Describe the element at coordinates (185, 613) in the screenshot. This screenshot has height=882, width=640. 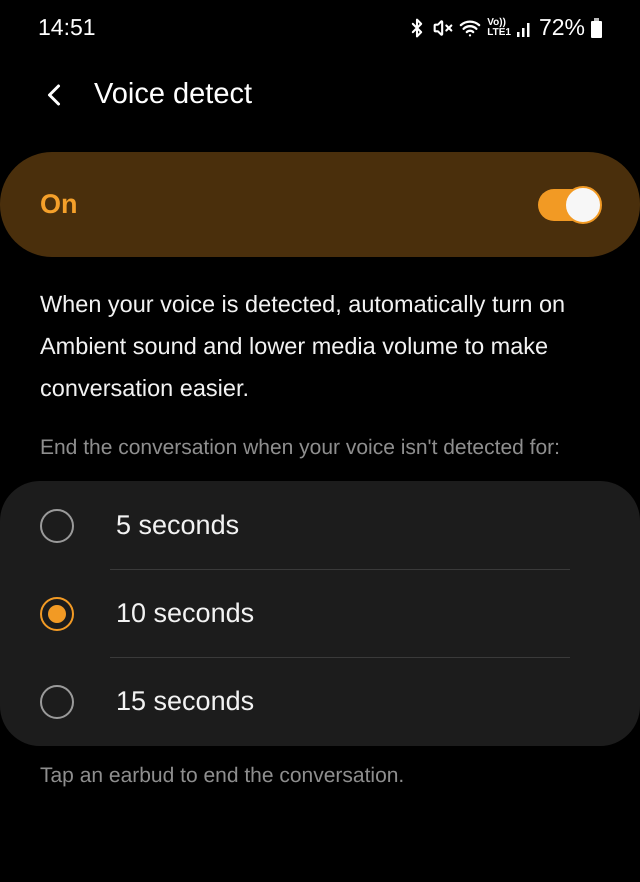
I see `option-label: 10 seconds` at that location.